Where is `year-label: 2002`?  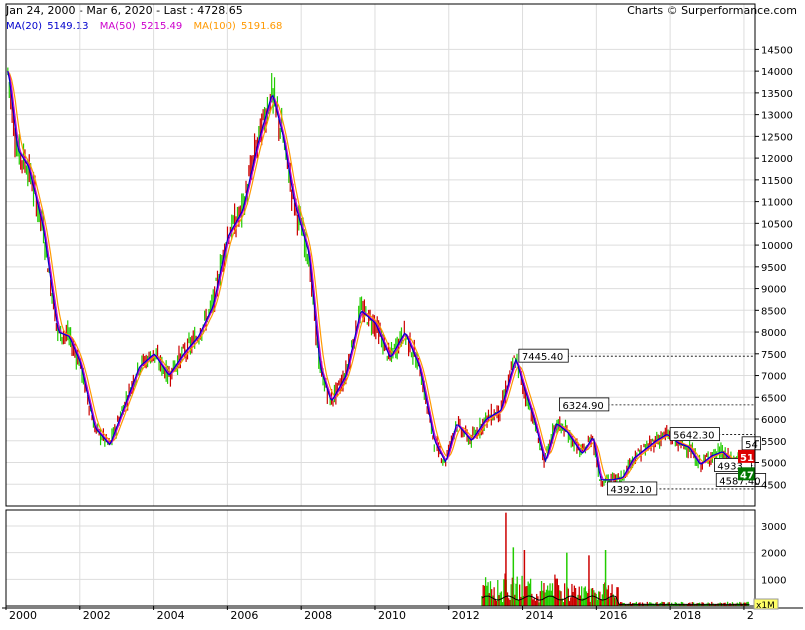 year-label: 2002 is located at coordinates (97, 615).